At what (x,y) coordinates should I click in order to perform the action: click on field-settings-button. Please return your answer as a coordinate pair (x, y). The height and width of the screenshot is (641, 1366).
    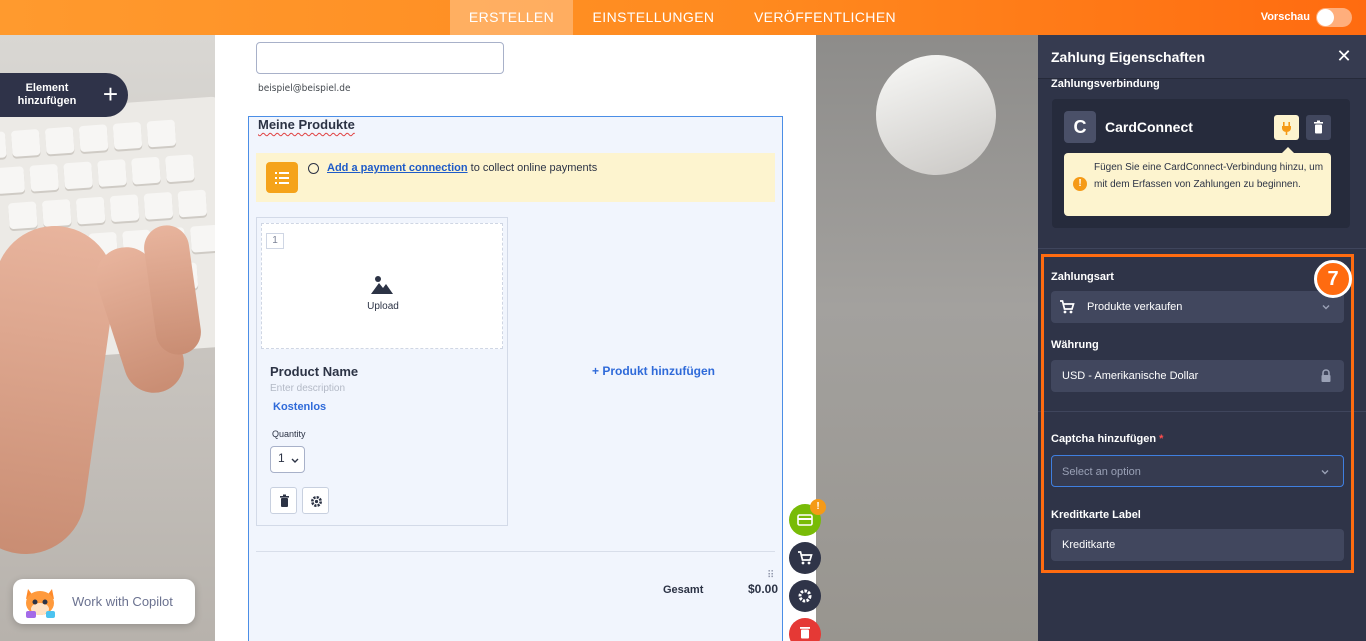
    Looking at the image, I should click on (805, 596).